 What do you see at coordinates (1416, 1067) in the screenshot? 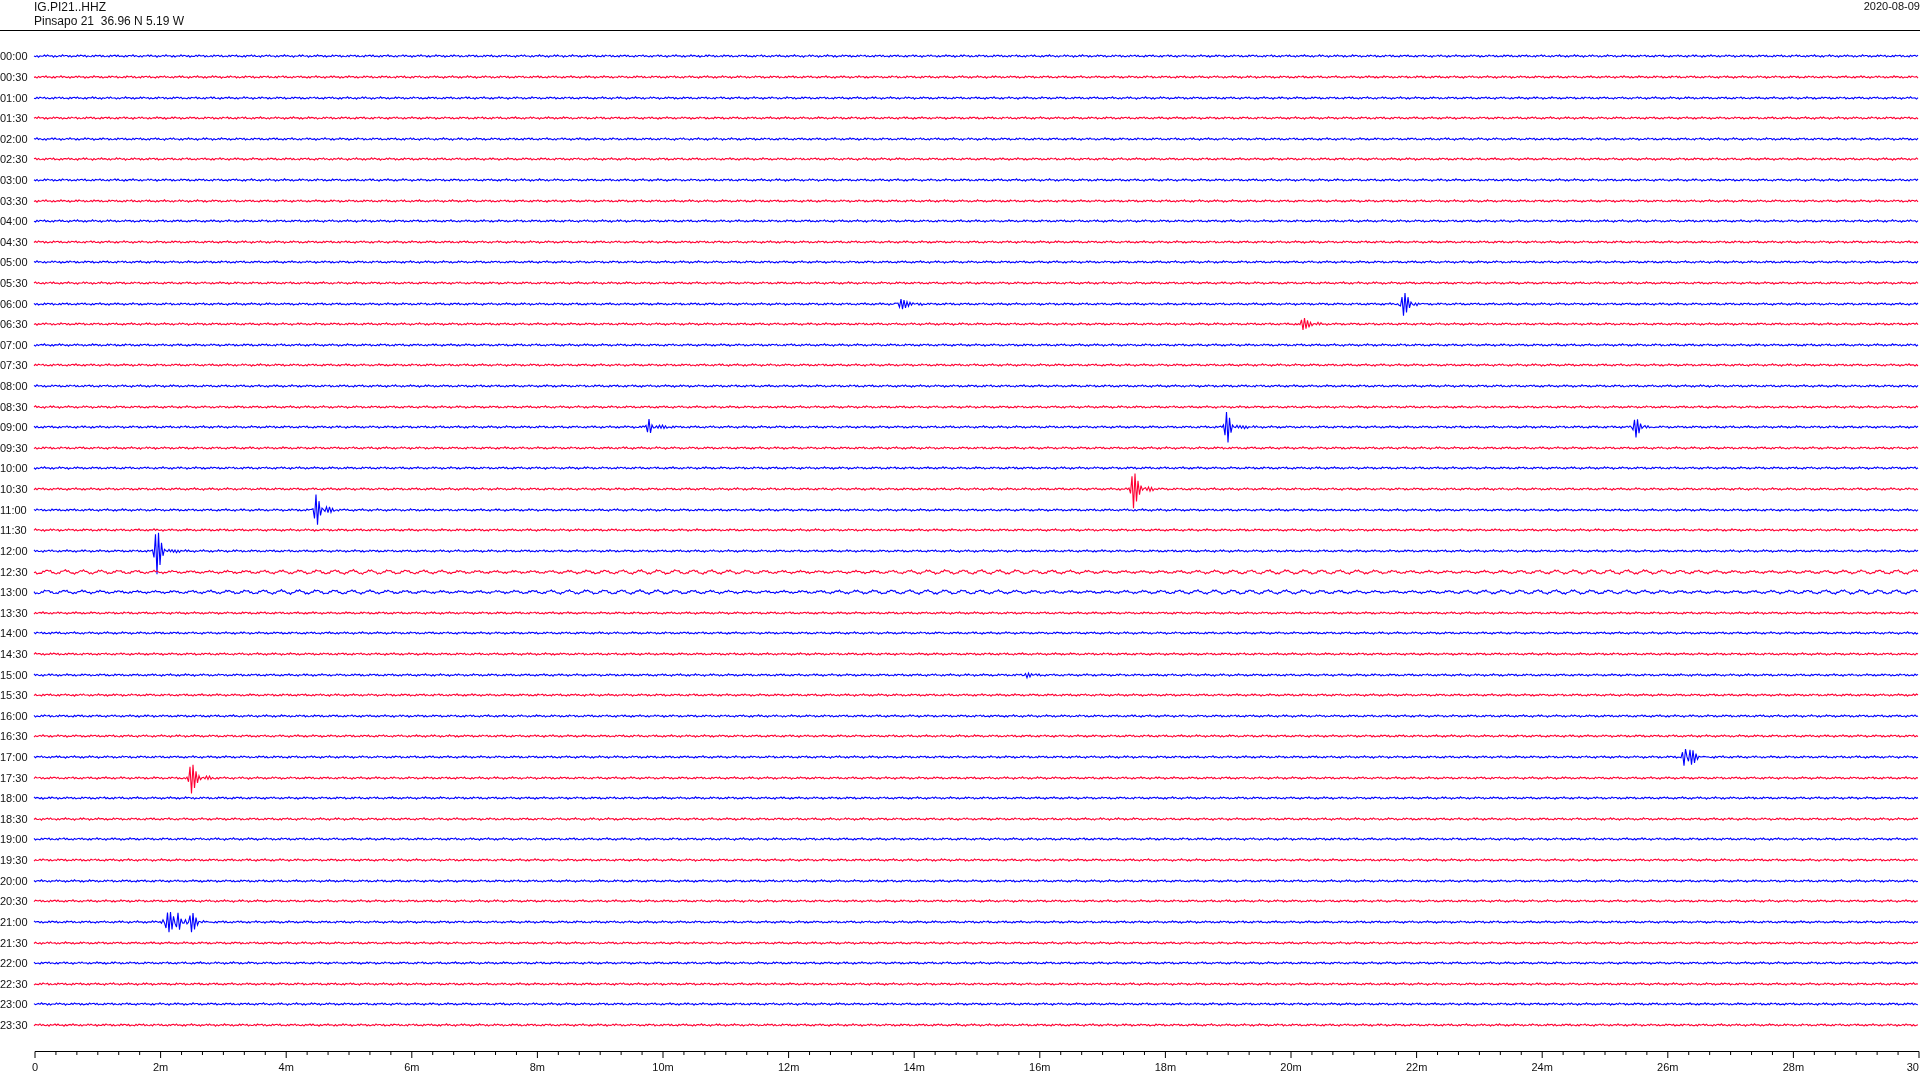
I see `axis-tick-label: 22m` at bounding box center [1416, 1067].